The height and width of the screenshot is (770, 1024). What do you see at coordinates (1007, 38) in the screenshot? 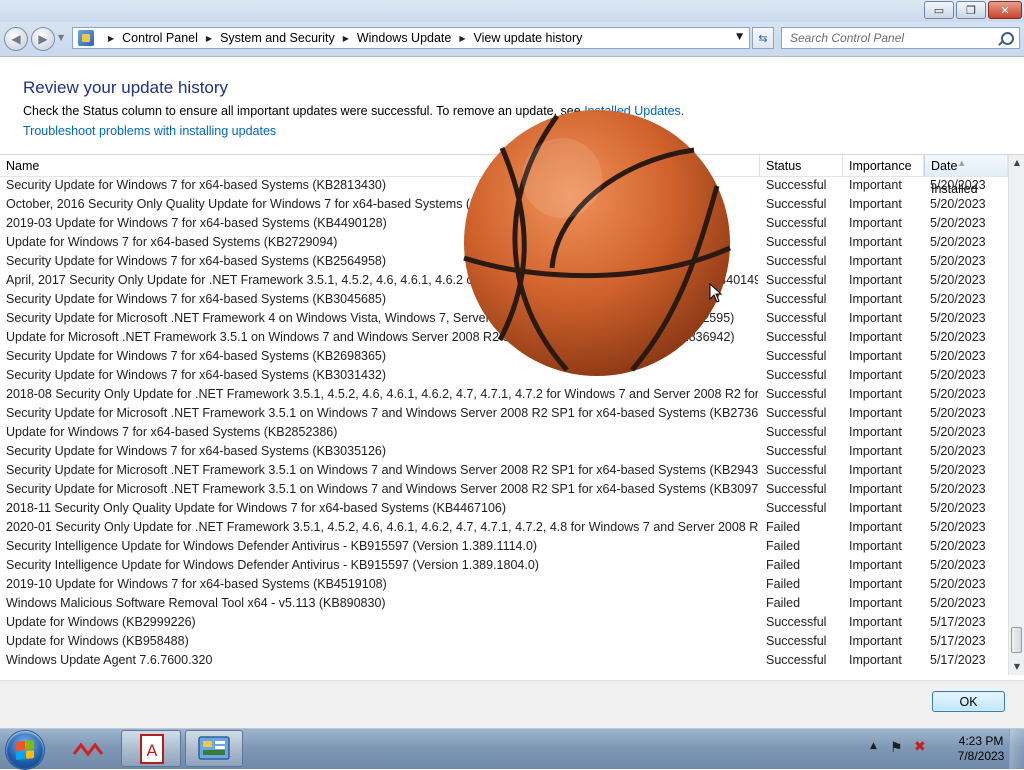
I see `search-icon` at bounding box center [1007, 38].